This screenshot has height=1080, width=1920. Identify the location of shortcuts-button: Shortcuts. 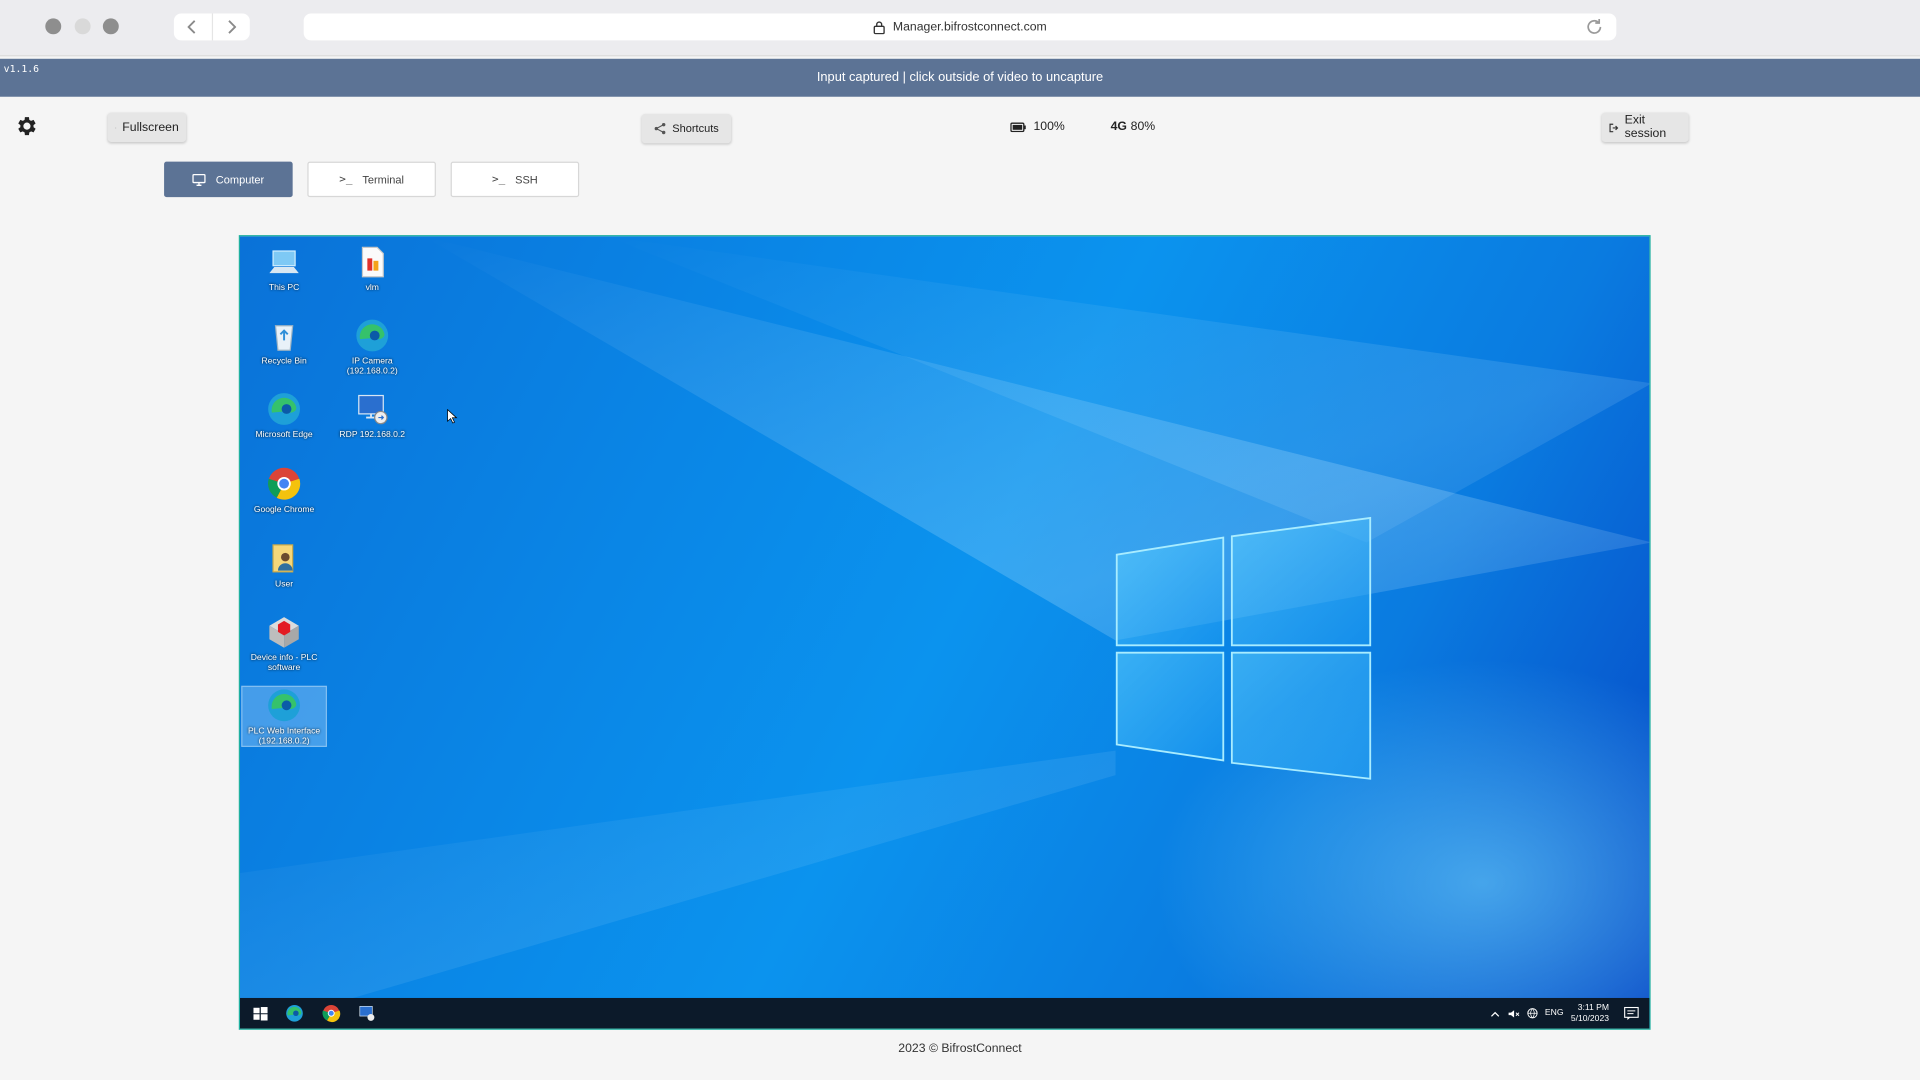
(686, 128).